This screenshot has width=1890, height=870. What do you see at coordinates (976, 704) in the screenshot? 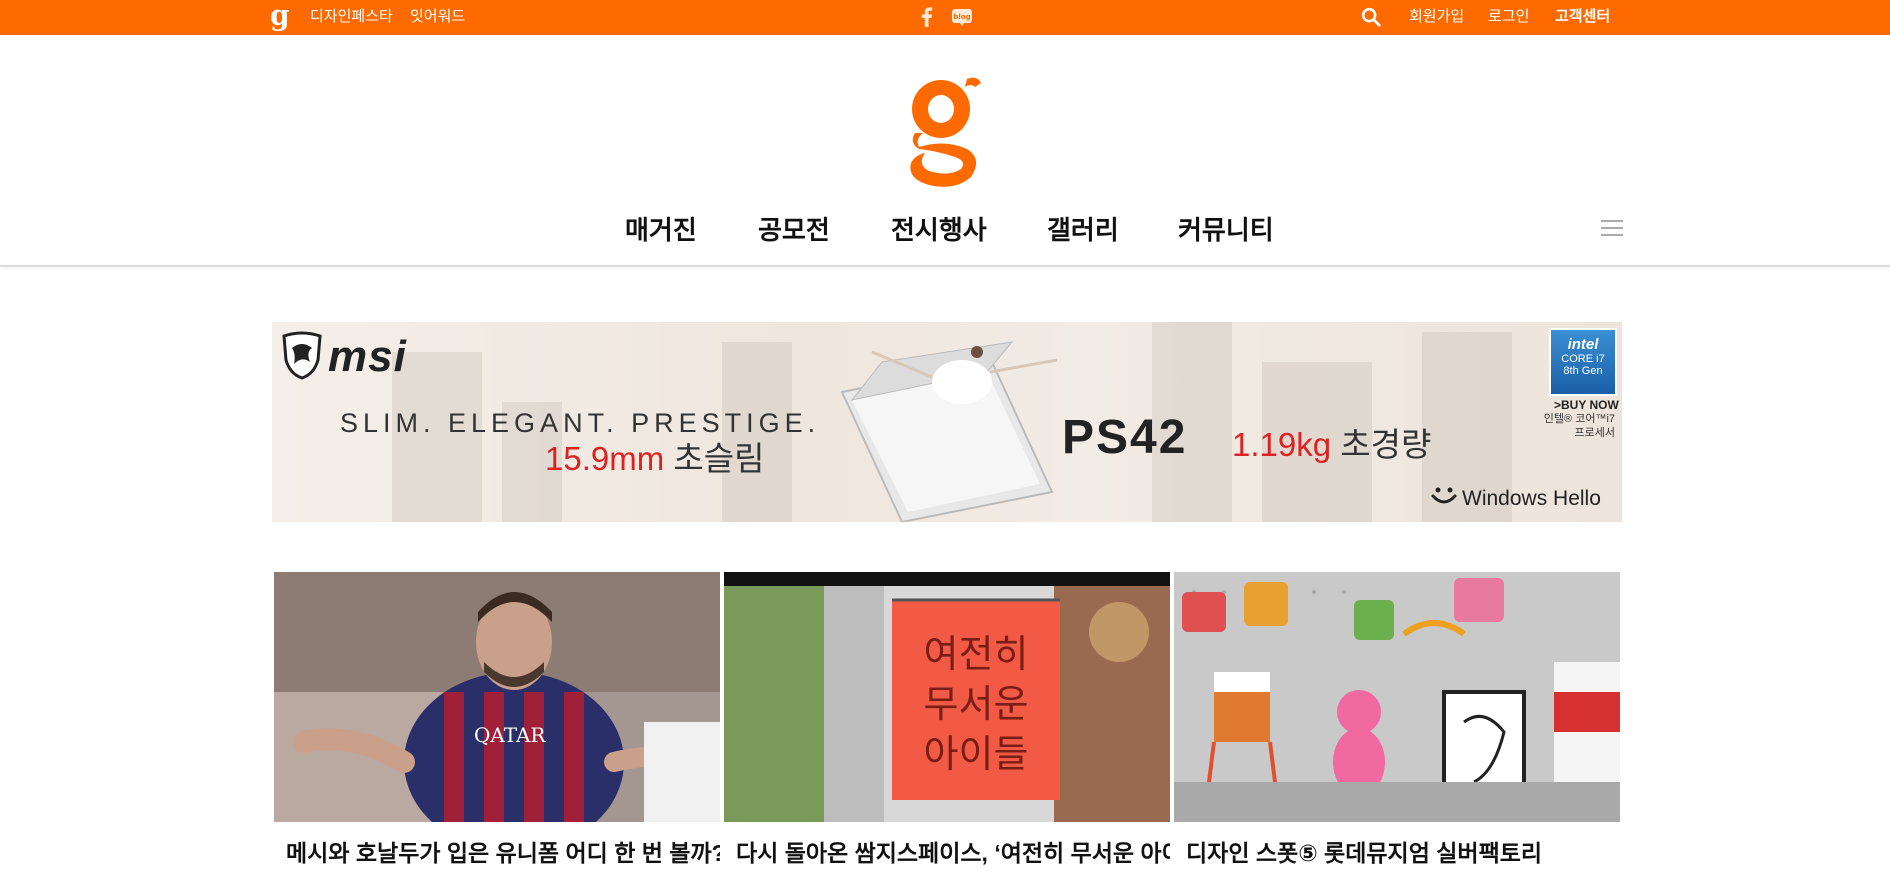
I see `sign-line-2: 무서운` at bounding box center [976, 704].